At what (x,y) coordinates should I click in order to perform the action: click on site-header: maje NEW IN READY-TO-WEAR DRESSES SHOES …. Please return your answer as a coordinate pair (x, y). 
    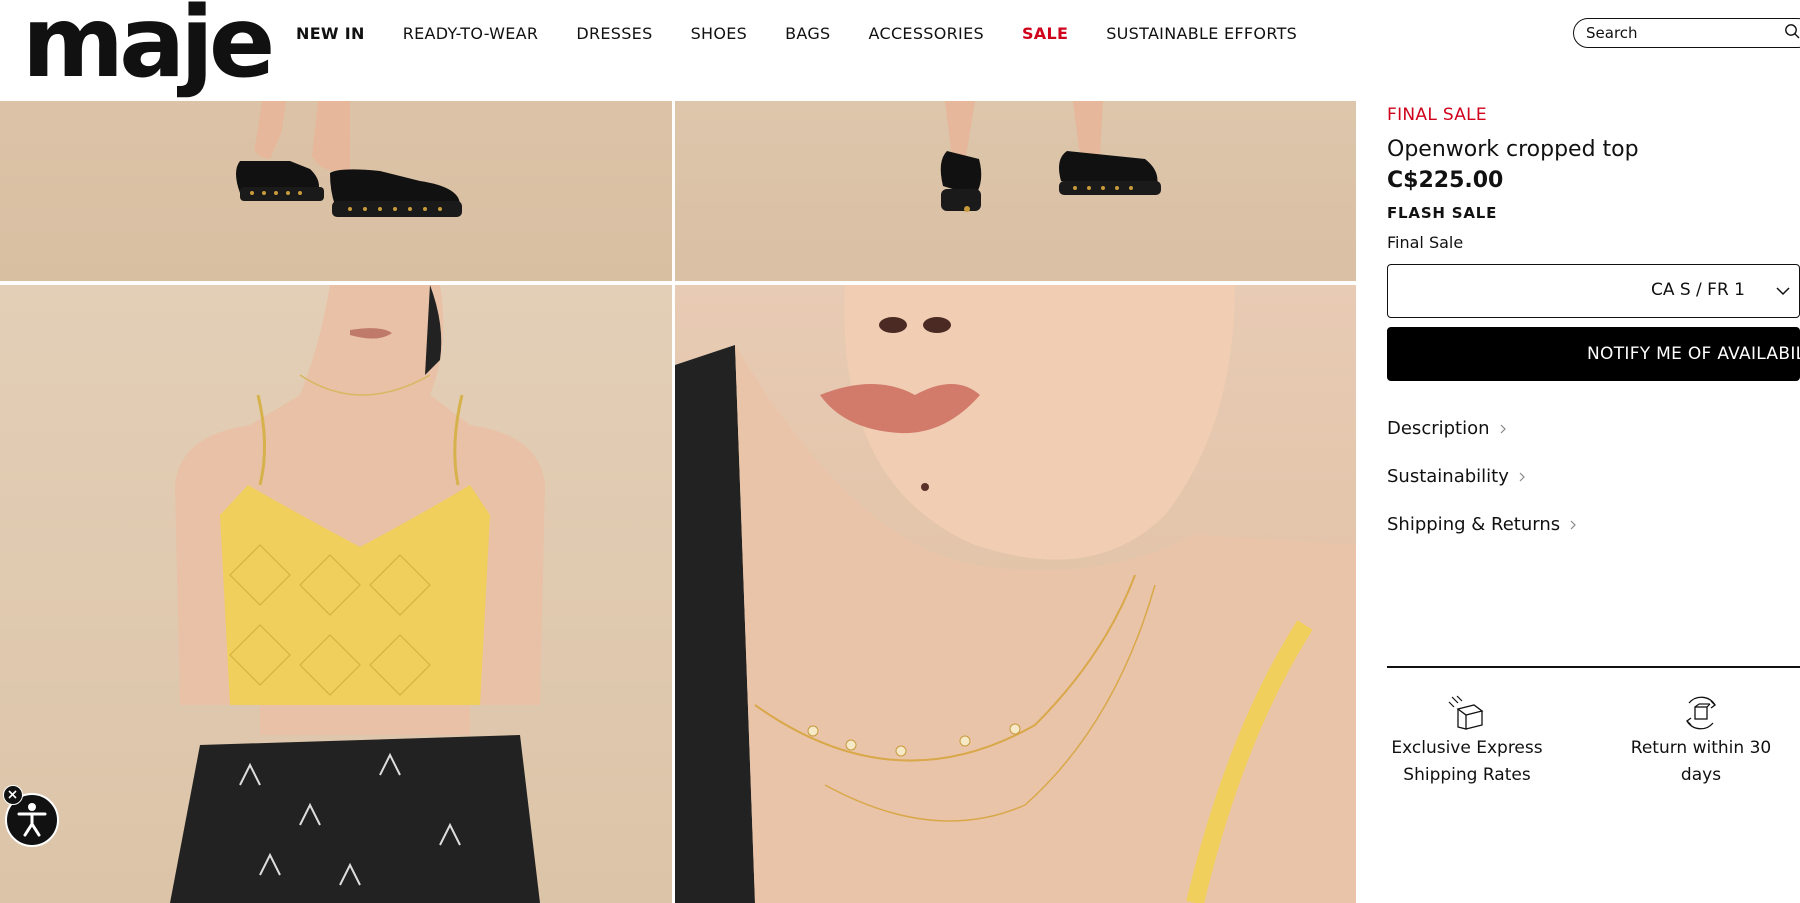
    Looking at the image, I should click on (900, 50).